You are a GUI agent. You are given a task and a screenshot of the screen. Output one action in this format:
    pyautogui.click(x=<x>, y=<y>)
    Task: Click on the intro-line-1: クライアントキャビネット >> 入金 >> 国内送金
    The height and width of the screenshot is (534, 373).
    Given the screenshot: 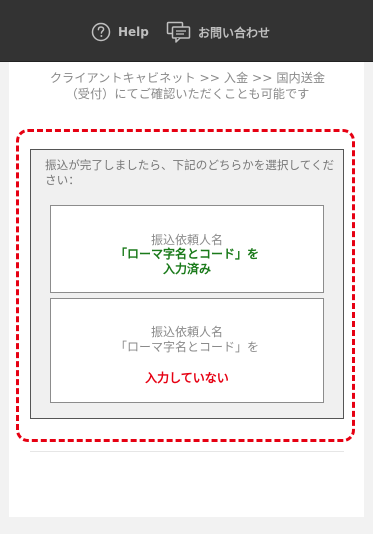 What is the action you would take?
    pyautogui.click(x=187, y=78)
    